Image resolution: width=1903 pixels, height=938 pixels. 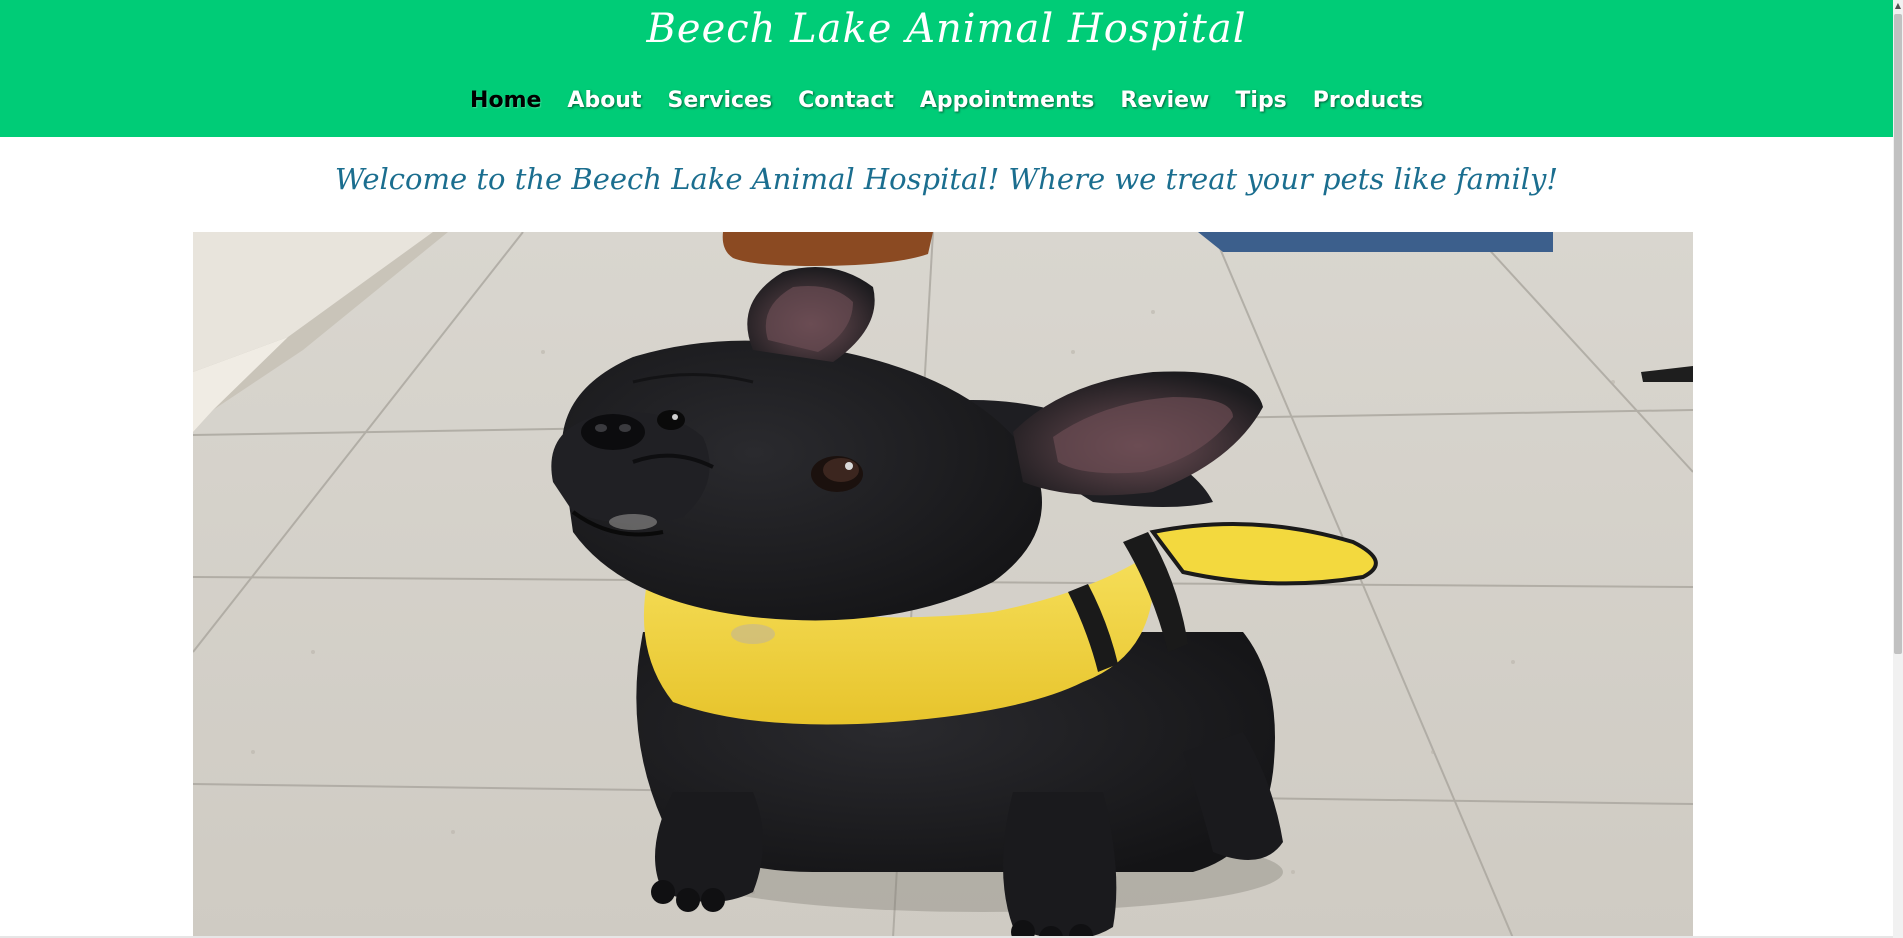 What do you see at coordinates (846, 101) in the screenshot?
I see `nav-contact-link: Contact` at bounding box center [846, 101].